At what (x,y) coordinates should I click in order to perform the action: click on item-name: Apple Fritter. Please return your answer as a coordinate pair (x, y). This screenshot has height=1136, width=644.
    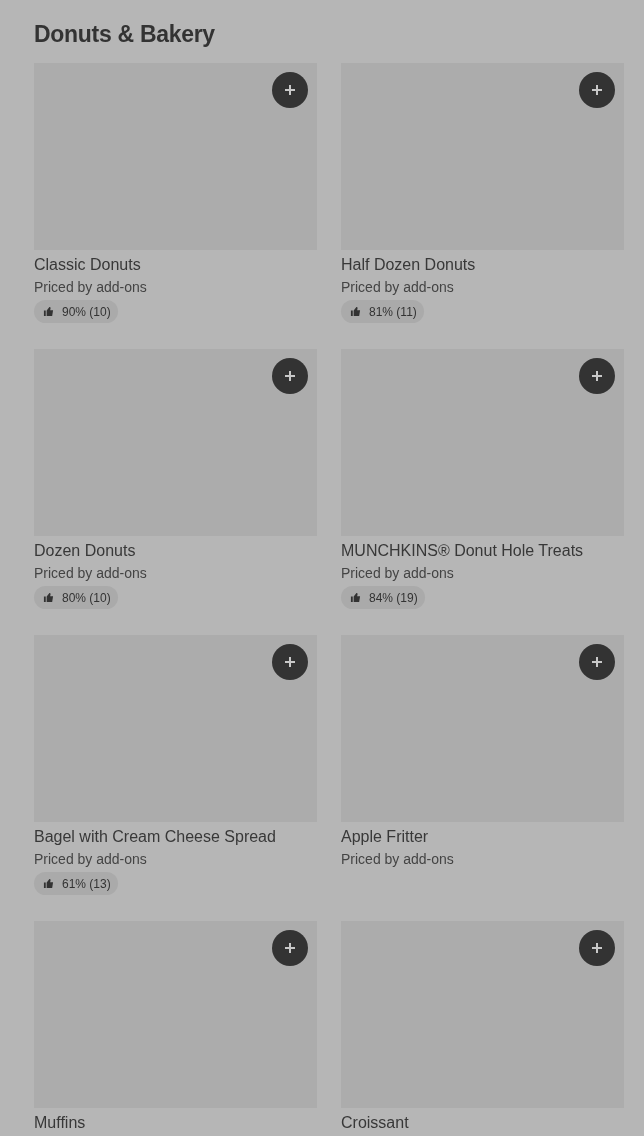
    Looking at the image, I should click on (385, 837).